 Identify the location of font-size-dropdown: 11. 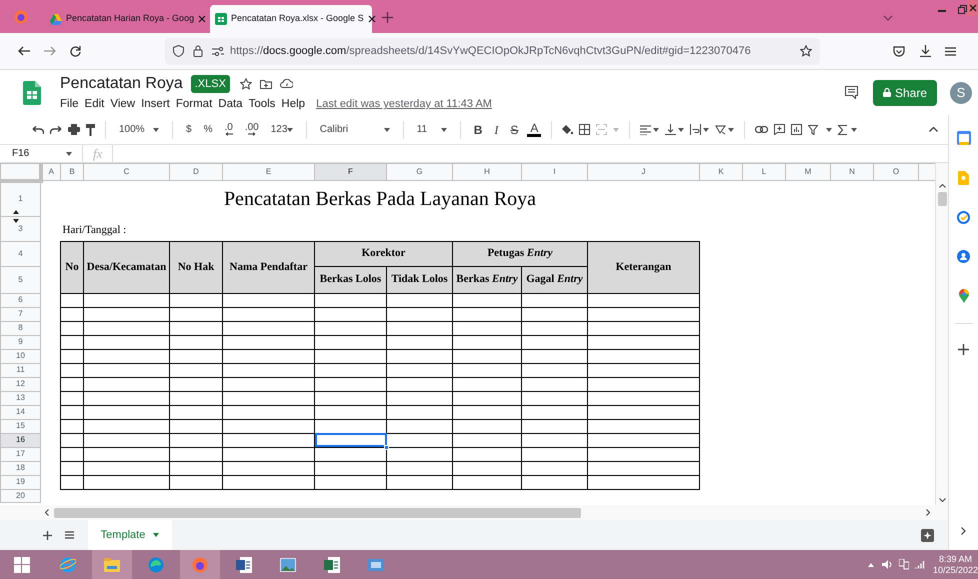
(432, 129).